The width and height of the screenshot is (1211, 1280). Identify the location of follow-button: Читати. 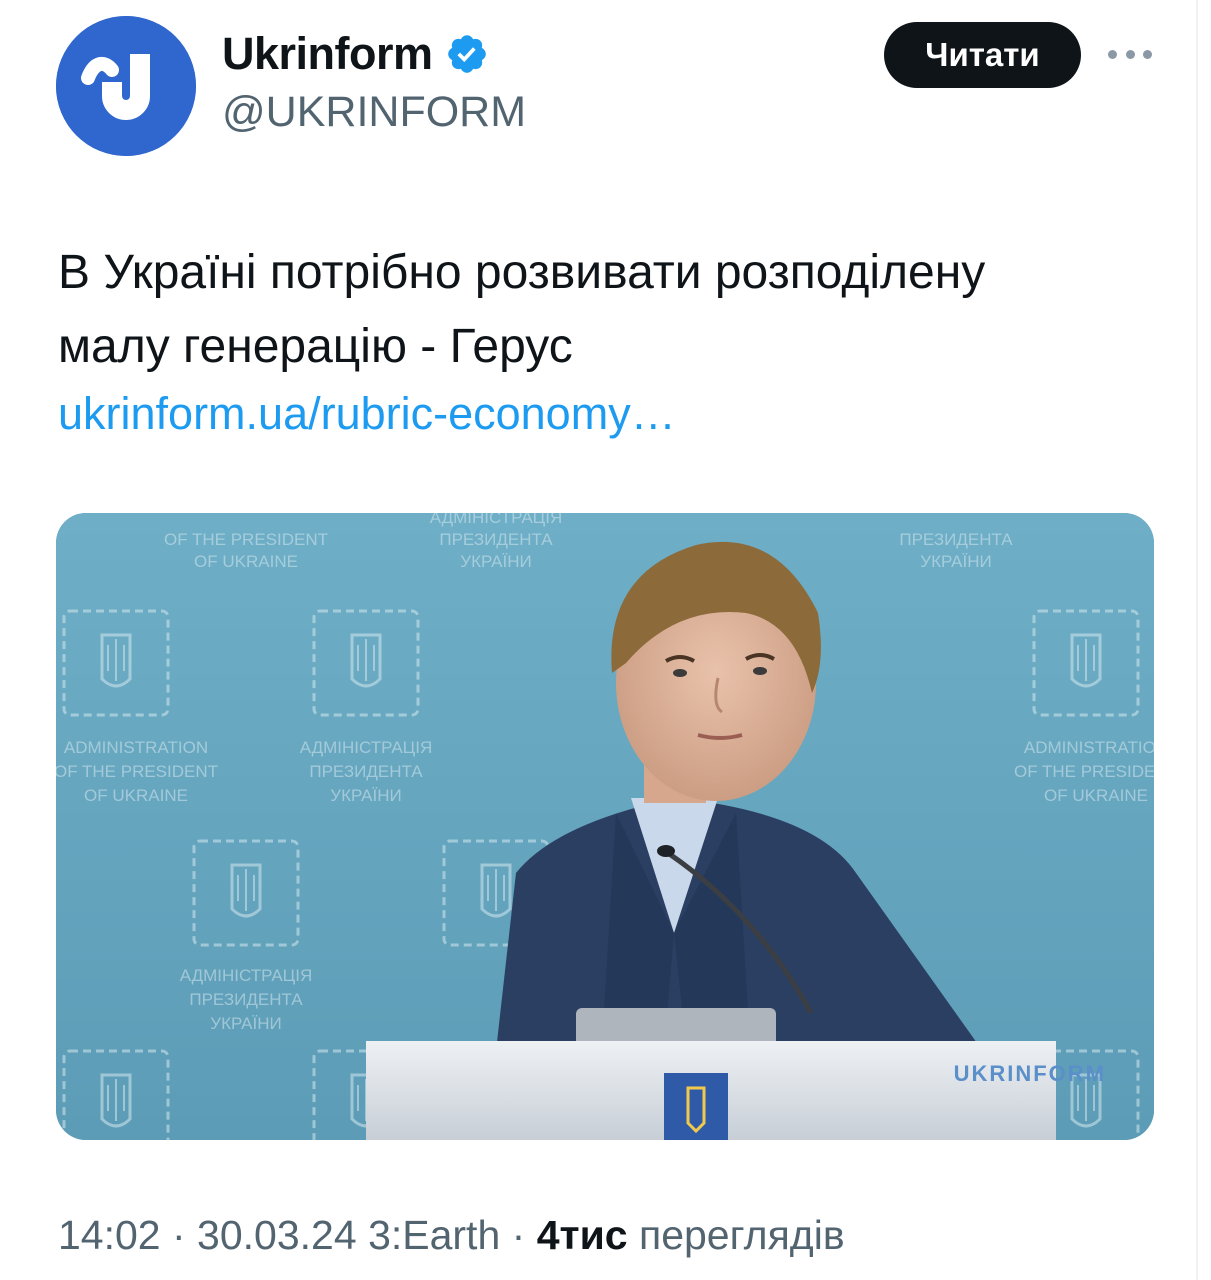
(982, 55).